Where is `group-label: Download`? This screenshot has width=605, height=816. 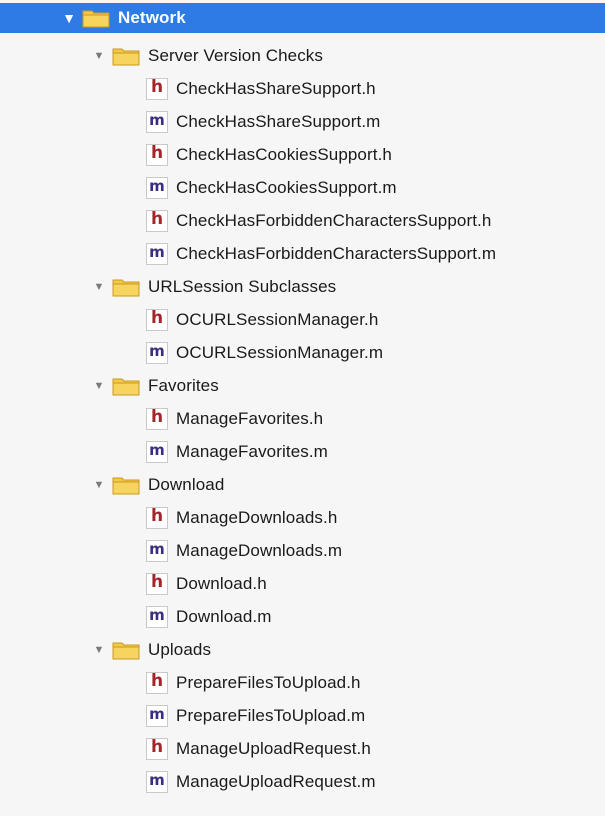 group-label: Download is located at coordinates (186, 484).